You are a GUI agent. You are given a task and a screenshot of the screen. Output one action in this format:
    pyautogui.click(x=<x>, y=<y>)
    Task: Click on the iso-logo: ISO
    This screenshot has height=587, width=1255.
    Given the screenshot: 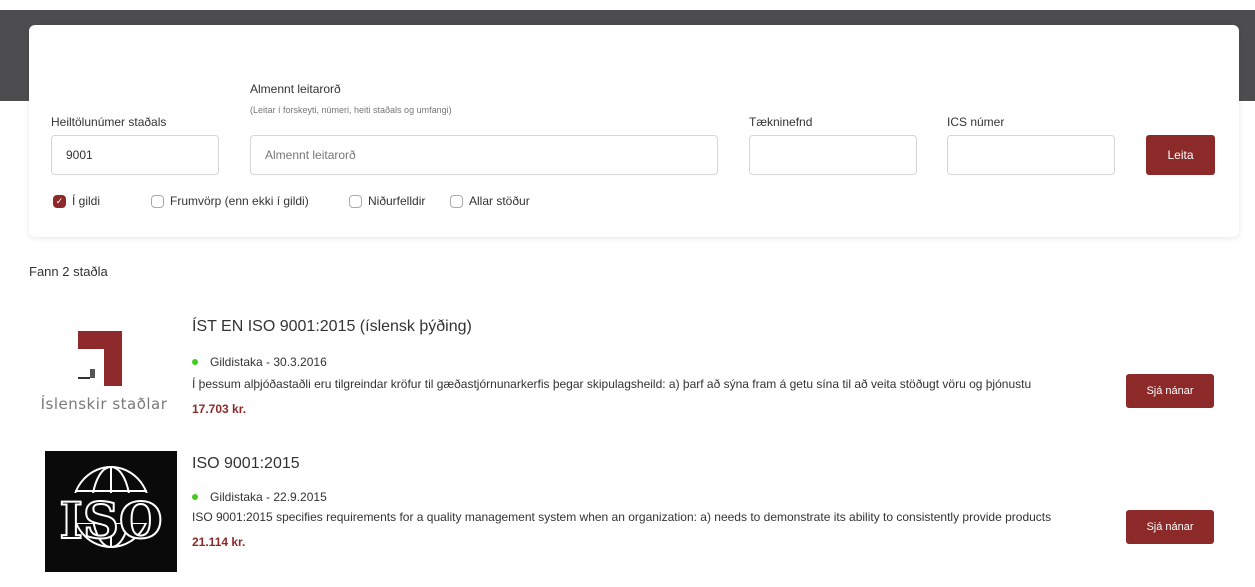 What is the action you would take?
    pyautogui.click(x=111, y=511)
    